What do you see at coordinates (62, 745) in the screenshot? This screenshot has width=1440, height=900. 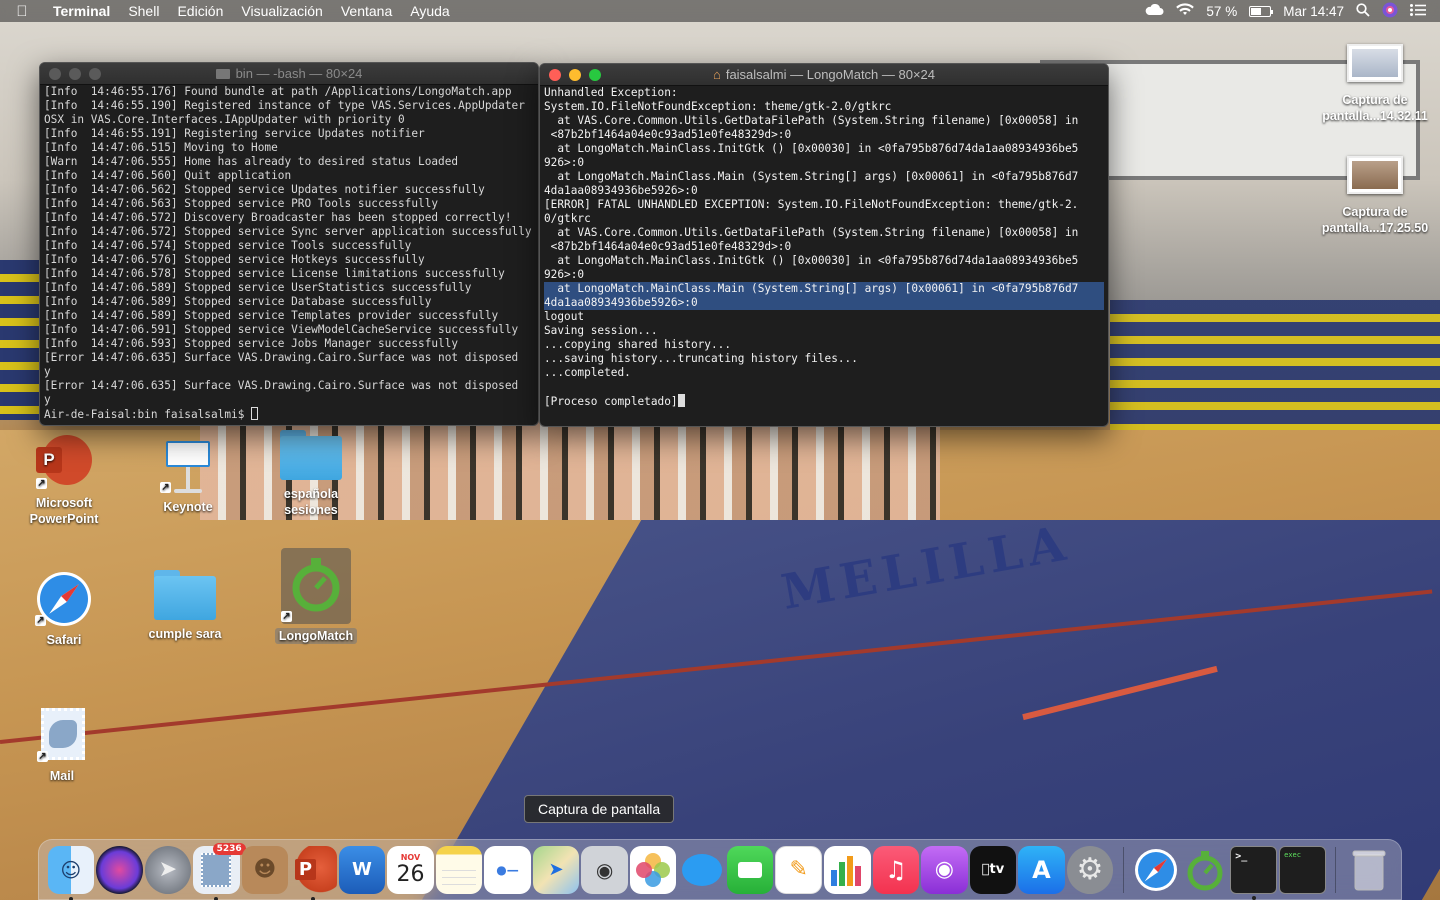 I see `desktop-icon-mail: ↗ Mail` at bounding box center [62, 745].